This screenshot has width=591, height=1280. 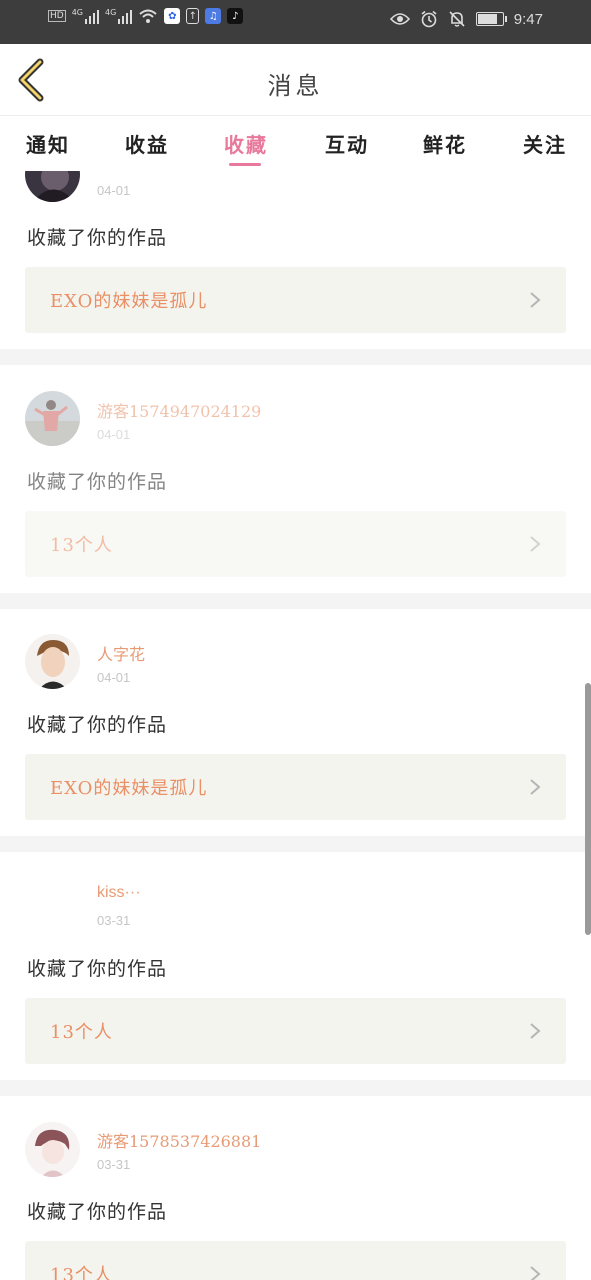 What do you see at coordinates (445, 143) in the screenshot?
I see `tab-flowers: 鲜花` at bounding box center [445, 143].